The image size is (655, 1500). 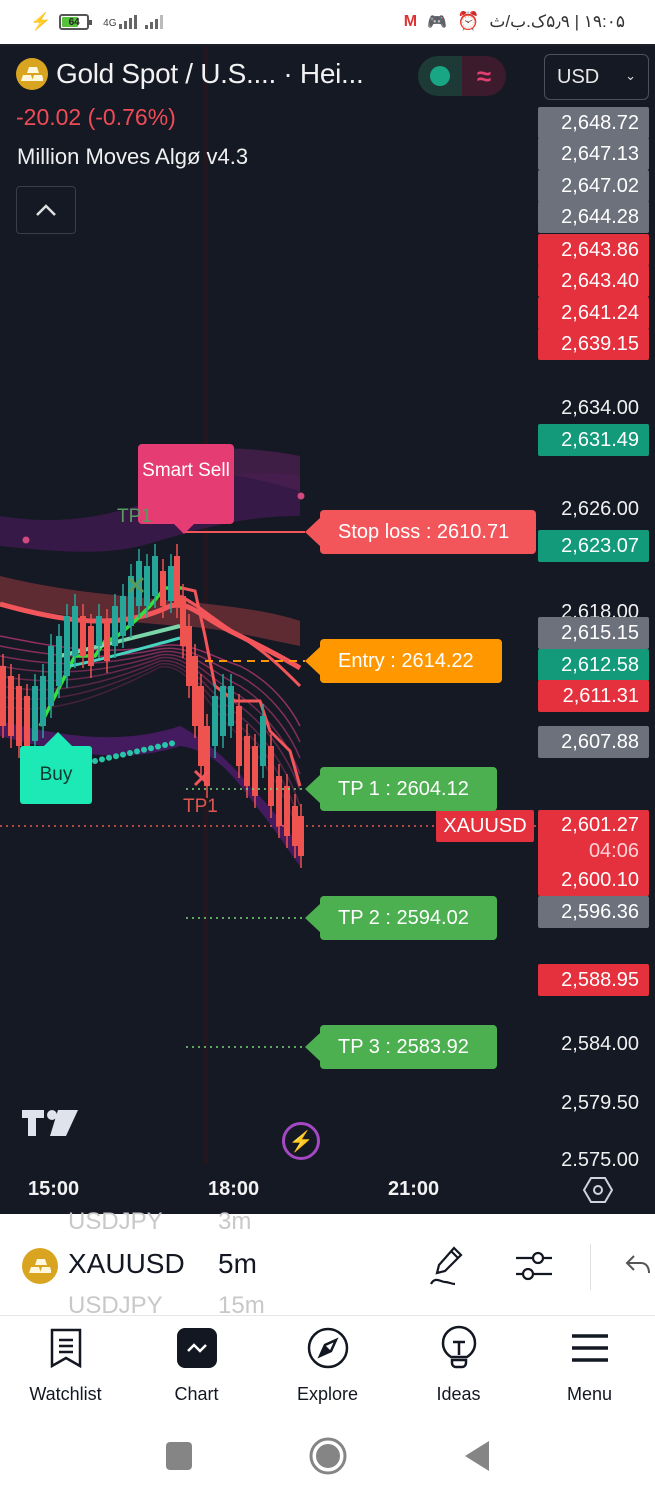 I want to click on nav-watchlist: Watchlist, so click(x=65, y=1371).